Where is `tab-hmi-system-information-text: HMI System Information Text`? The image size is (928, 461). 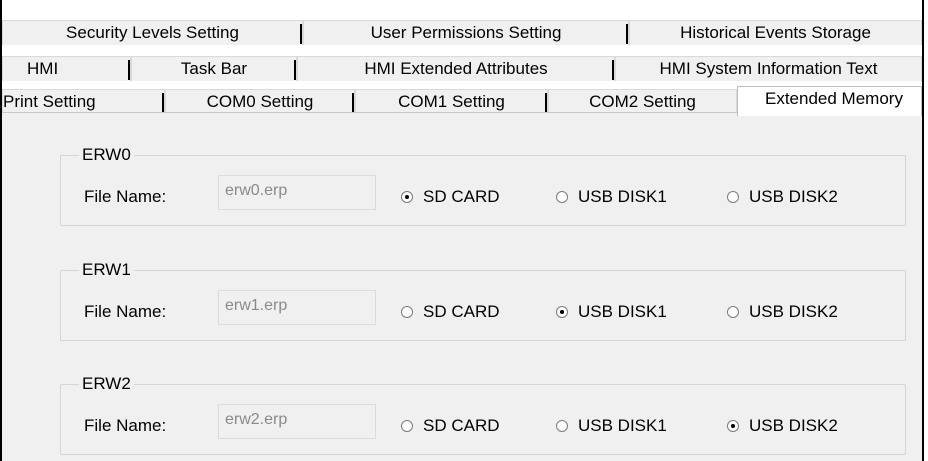 tab-hmi-system-information-text: HMI System Information Text is located at coordinates (768, 68).